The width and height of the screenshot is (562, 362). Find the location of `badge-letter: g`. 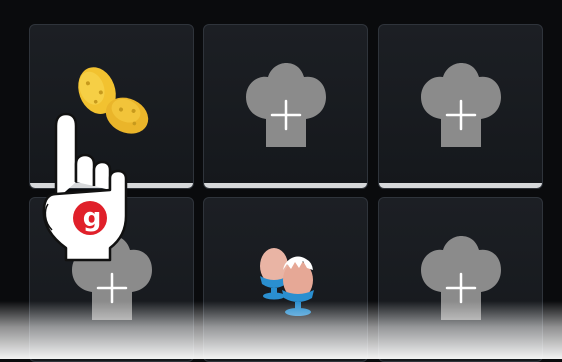

badge-letter: g is located at coordinates (92, 218).